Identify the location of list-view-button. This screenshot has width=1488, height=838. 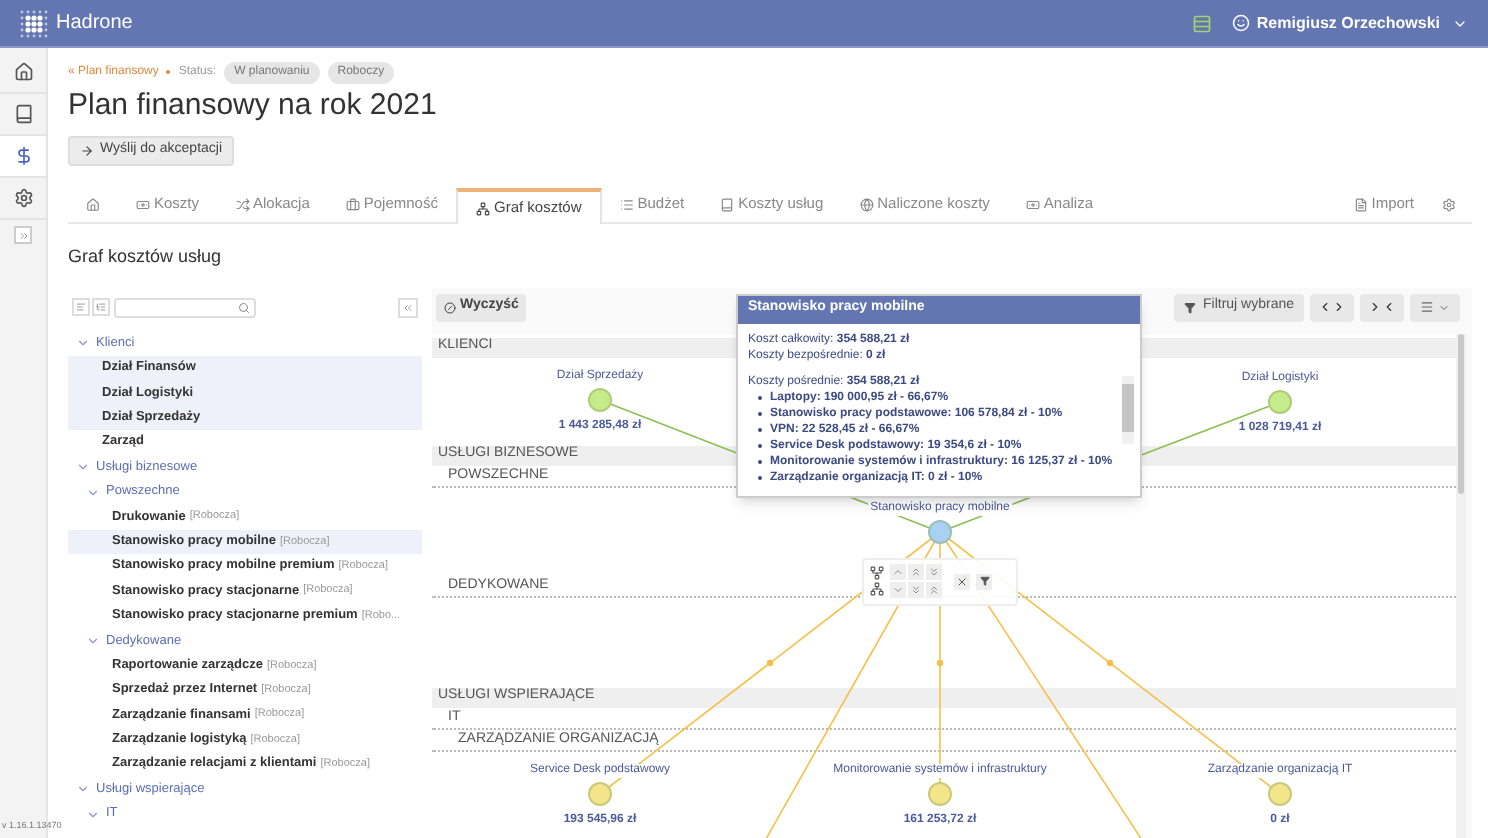
(81, 307).